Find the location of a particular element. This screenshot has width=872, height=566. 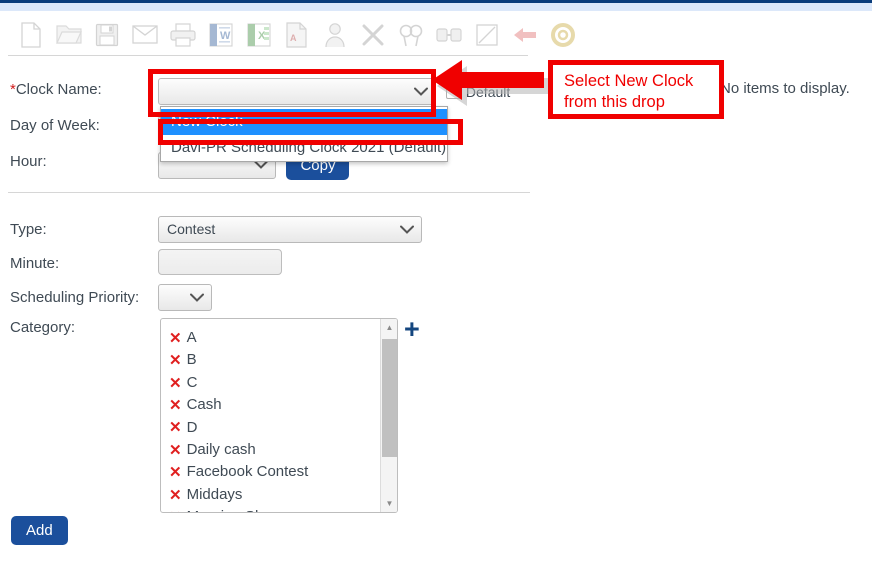

annotation-highlight-clock-name is located at coordinates (292, 93).